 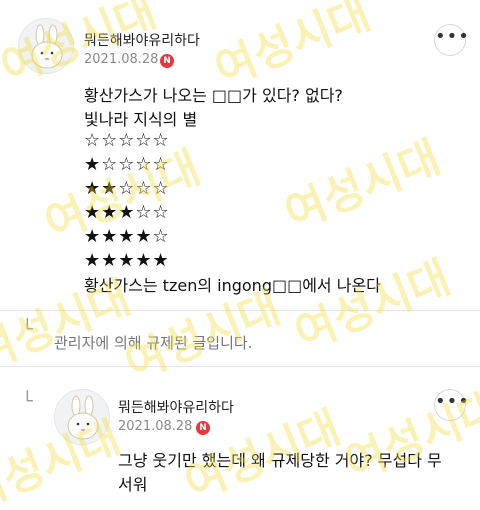 I want to click on star-rating-row: ★★★☆☆, so click(x=127, y=212).